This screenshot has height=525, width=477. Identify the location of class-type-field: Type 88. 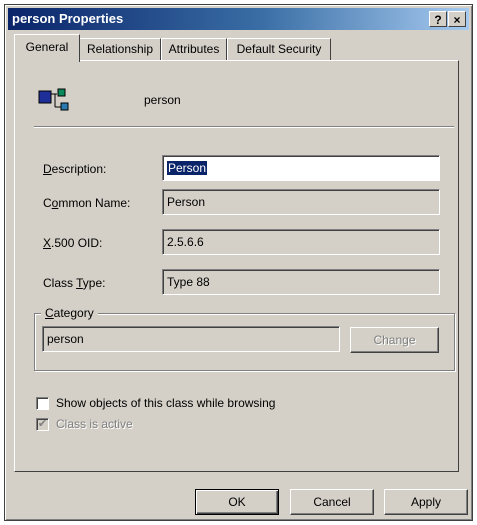
(301, 282).